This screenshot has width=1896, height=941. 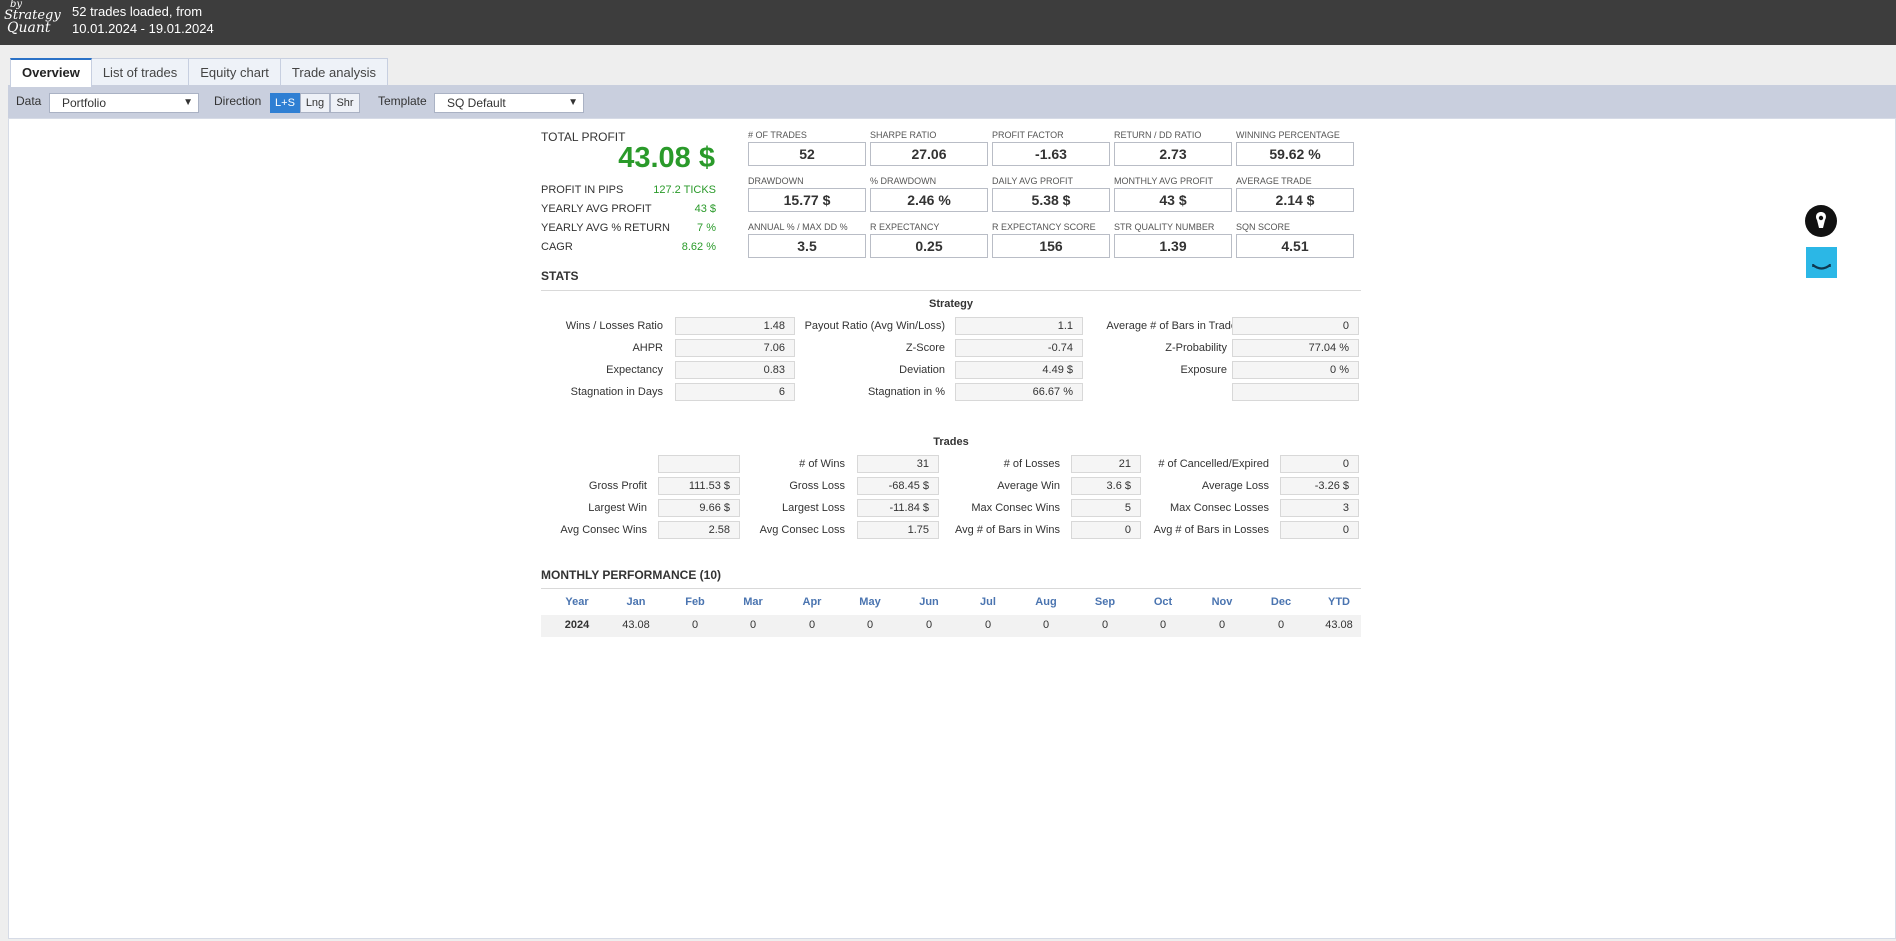 What do you see at coordinates (1106, 486) in the screenshot?
I see `trade-value: 3.6 $` at bounding box center [1106, 486].